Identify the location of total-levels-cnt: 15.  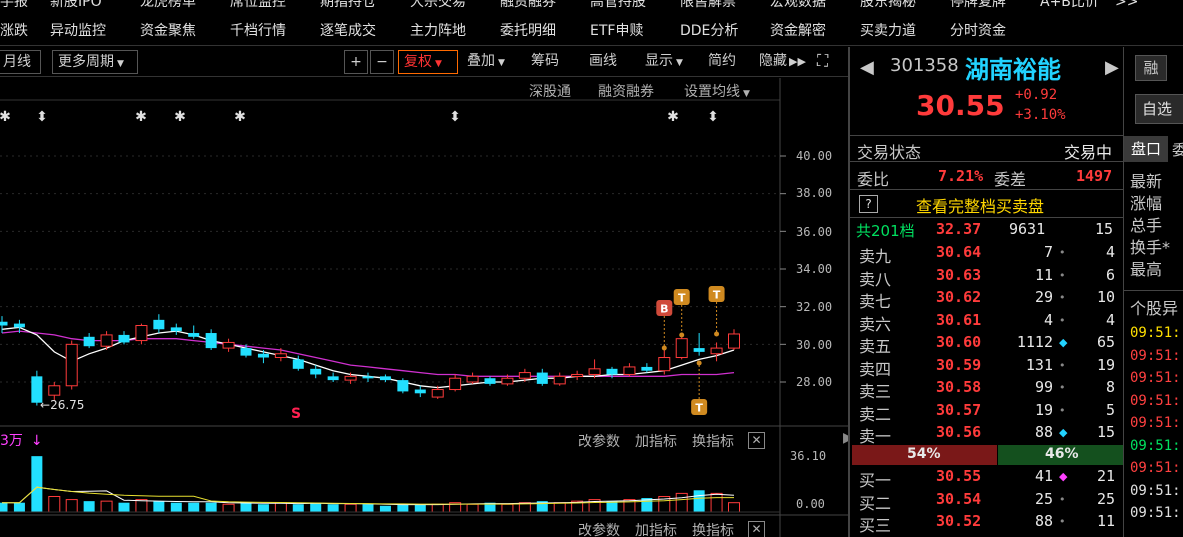
(1104, 229).